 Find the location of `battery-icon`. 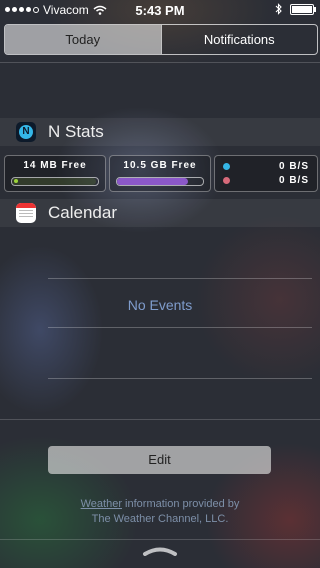

battery-icon is located at coordinates (303, 9).